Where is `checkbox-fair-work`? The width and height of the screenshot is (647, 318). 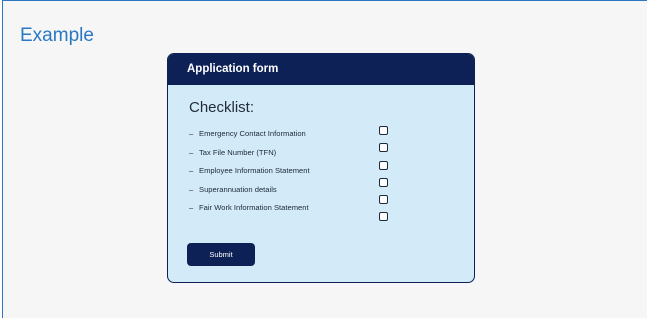
checkbox-fair-work is located at coordinates (383, 200).